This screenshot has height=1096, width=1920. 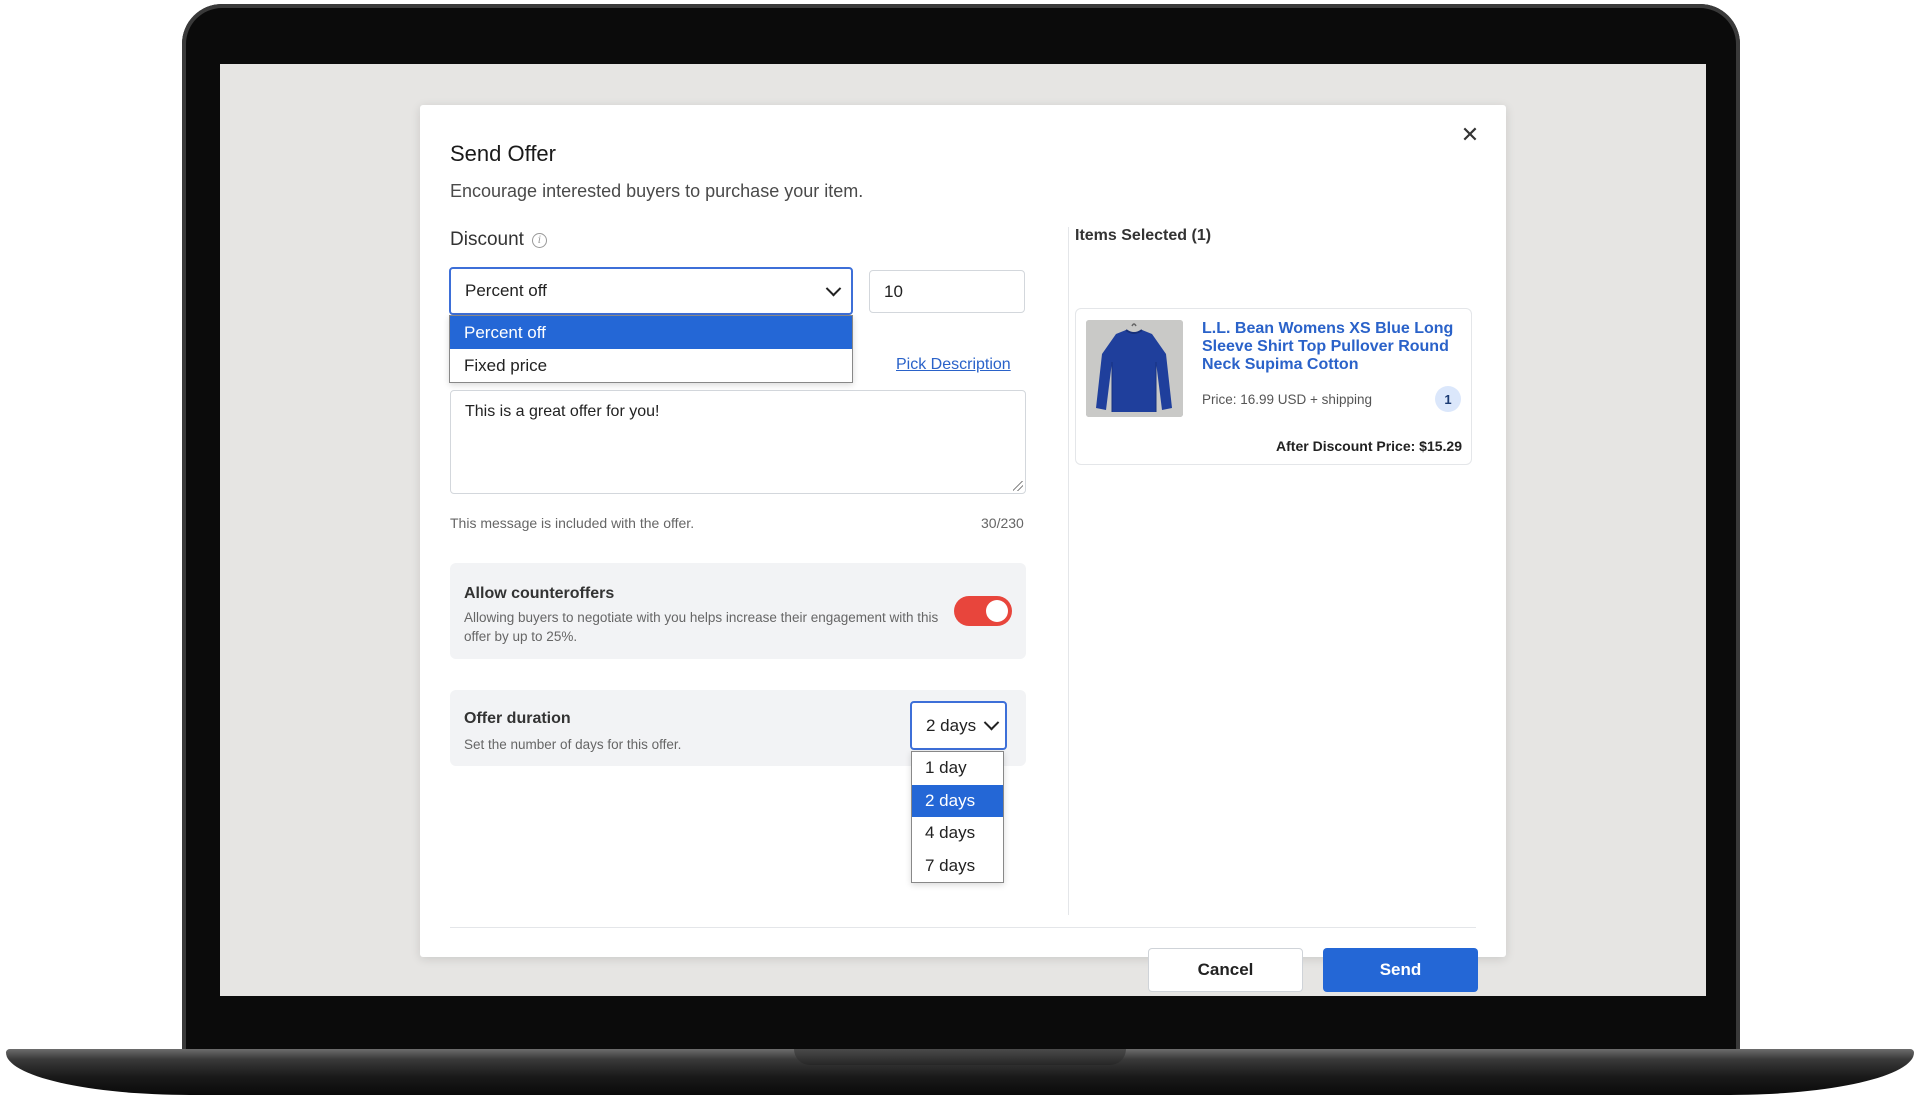 I want to click on footer-divider, so click(x=963, y=927).